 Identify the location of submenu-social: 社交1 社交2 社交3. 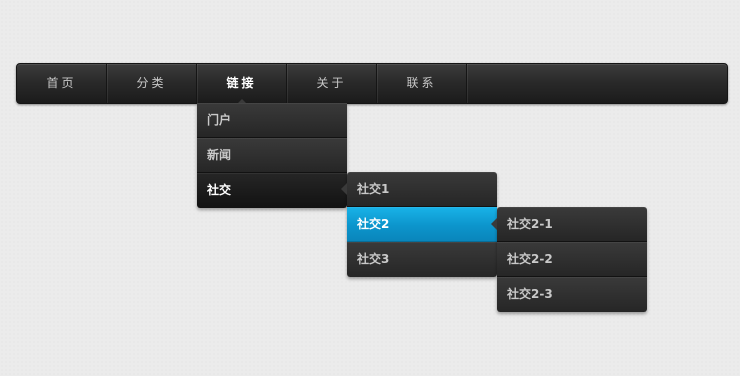
(419, 224).